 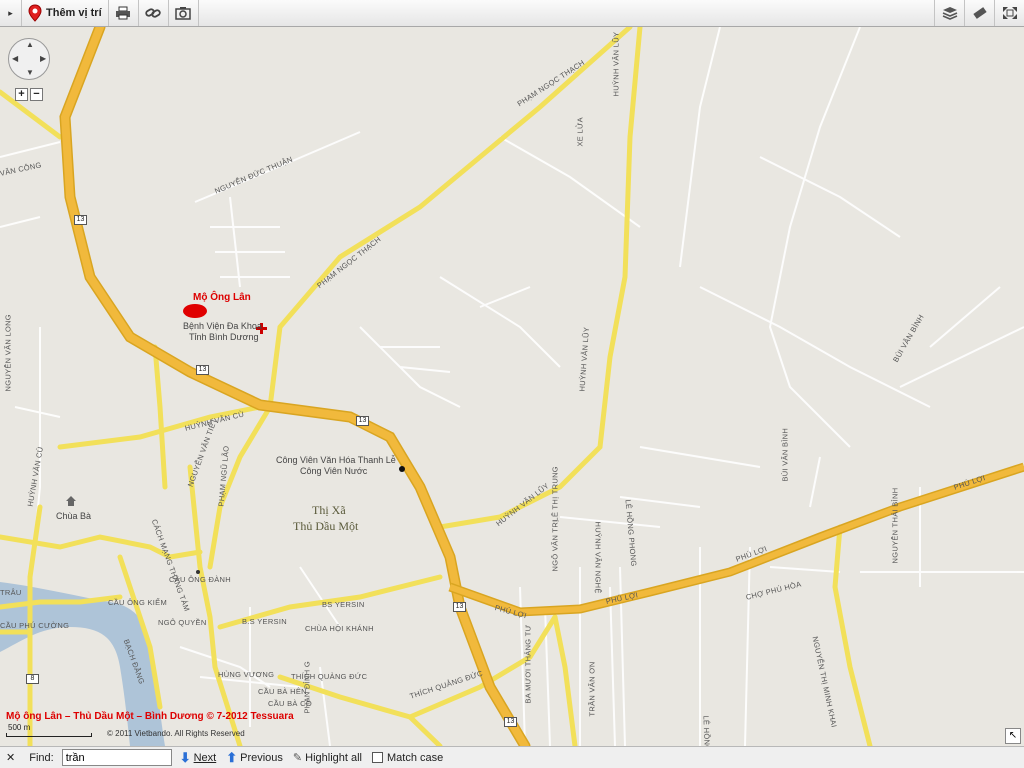 I want to click on park-name-line2: Công Viên Nước, so click(x=334, y=471).